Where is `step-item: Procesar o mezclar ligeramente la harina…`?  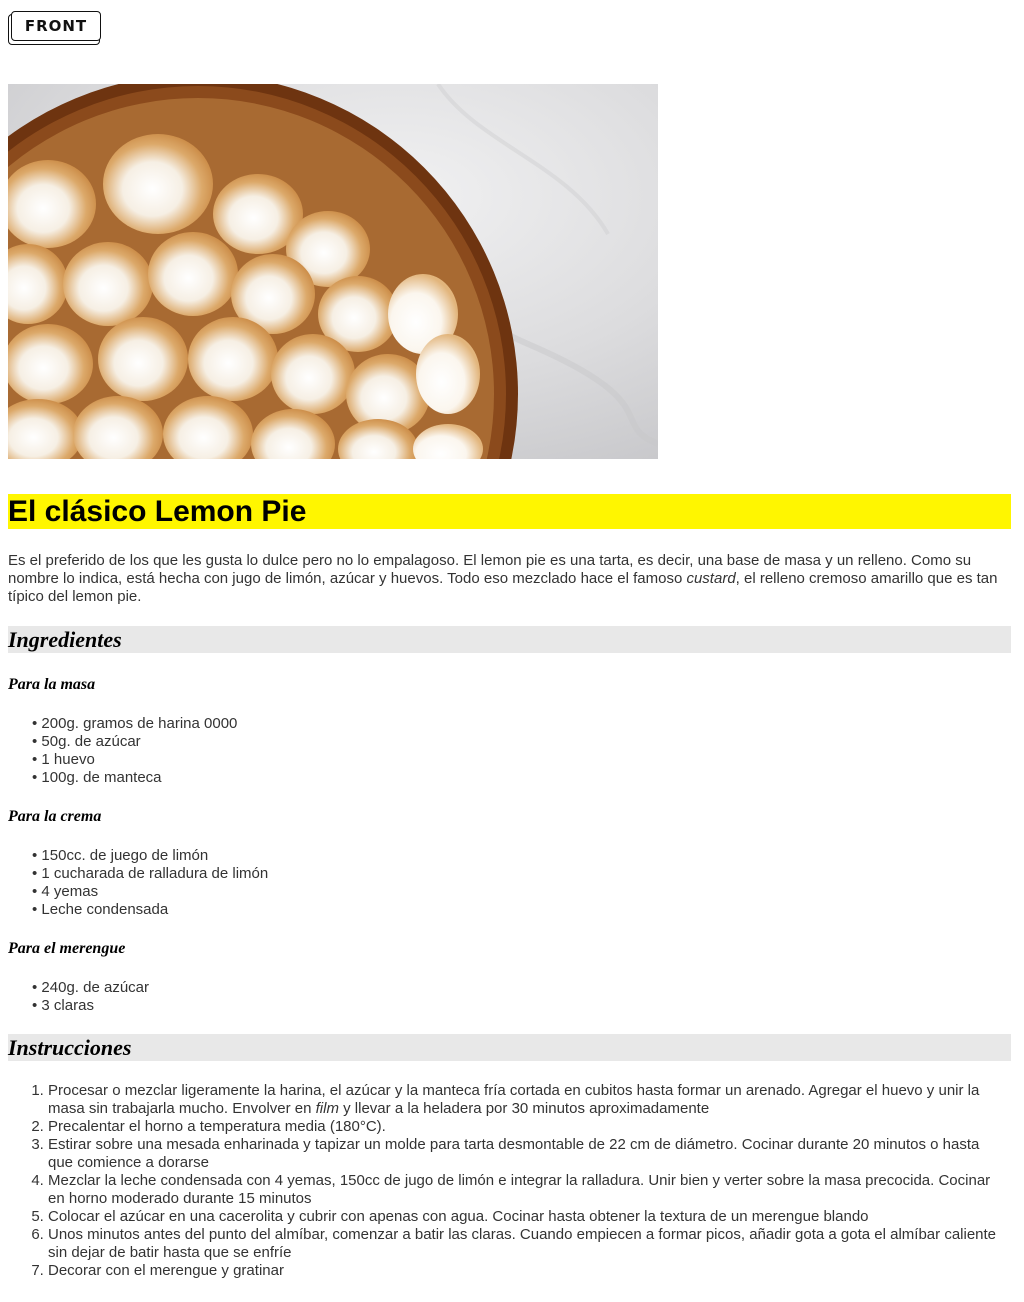
step-item: Procesar o mezclar ligeramente la harina… is located at coordinates (528, 1100).